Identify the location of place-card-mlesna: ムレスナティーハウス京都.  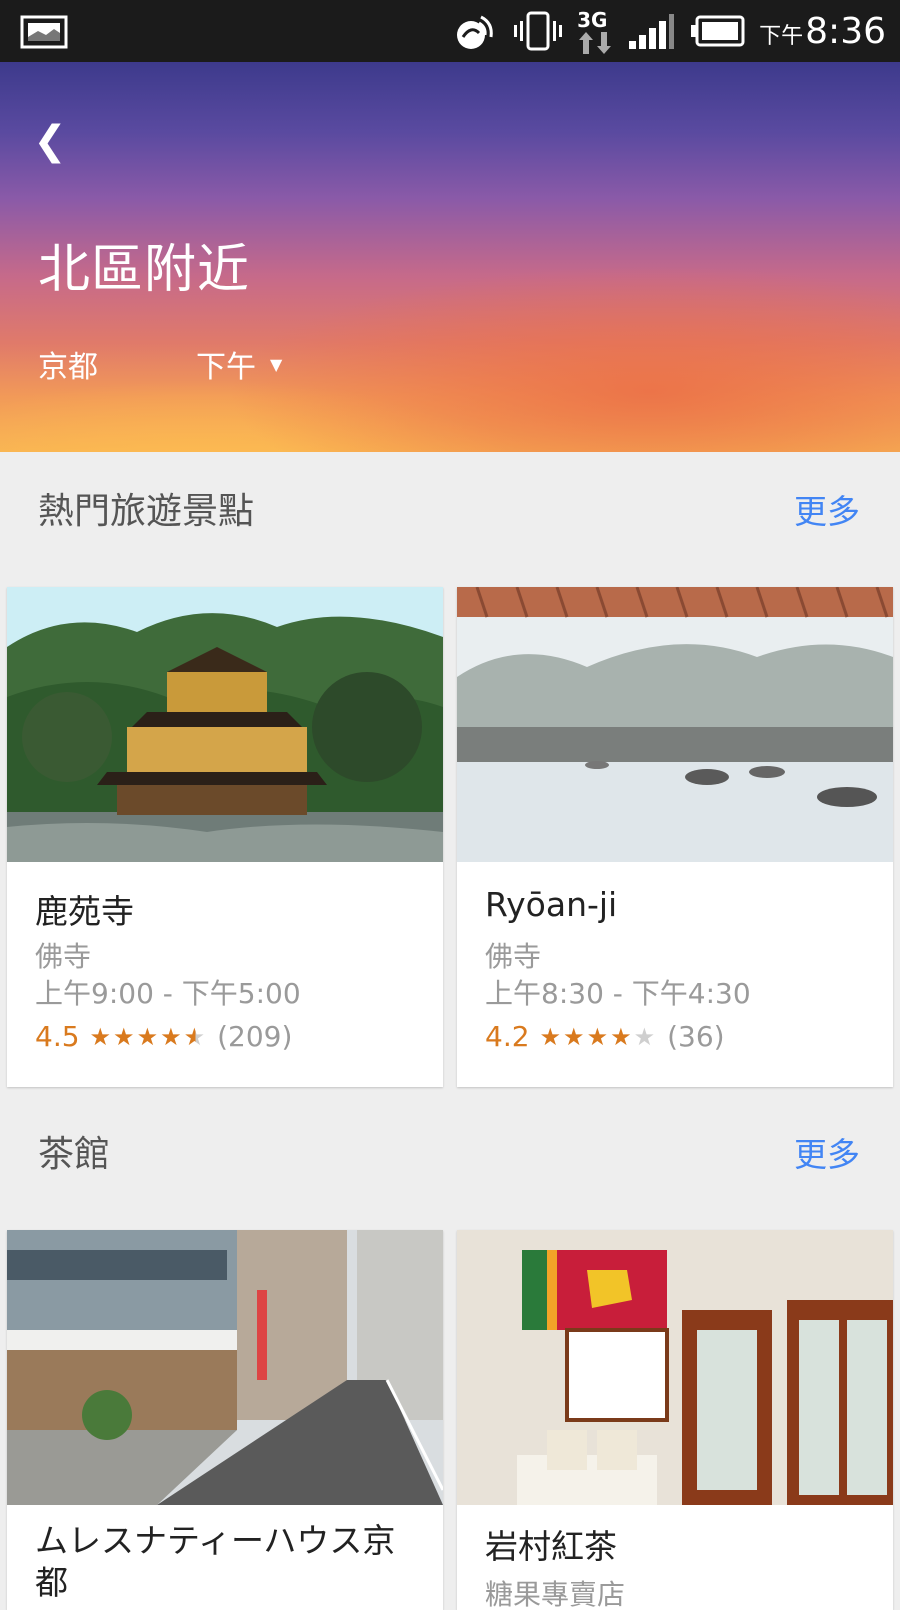
(225, 1420).